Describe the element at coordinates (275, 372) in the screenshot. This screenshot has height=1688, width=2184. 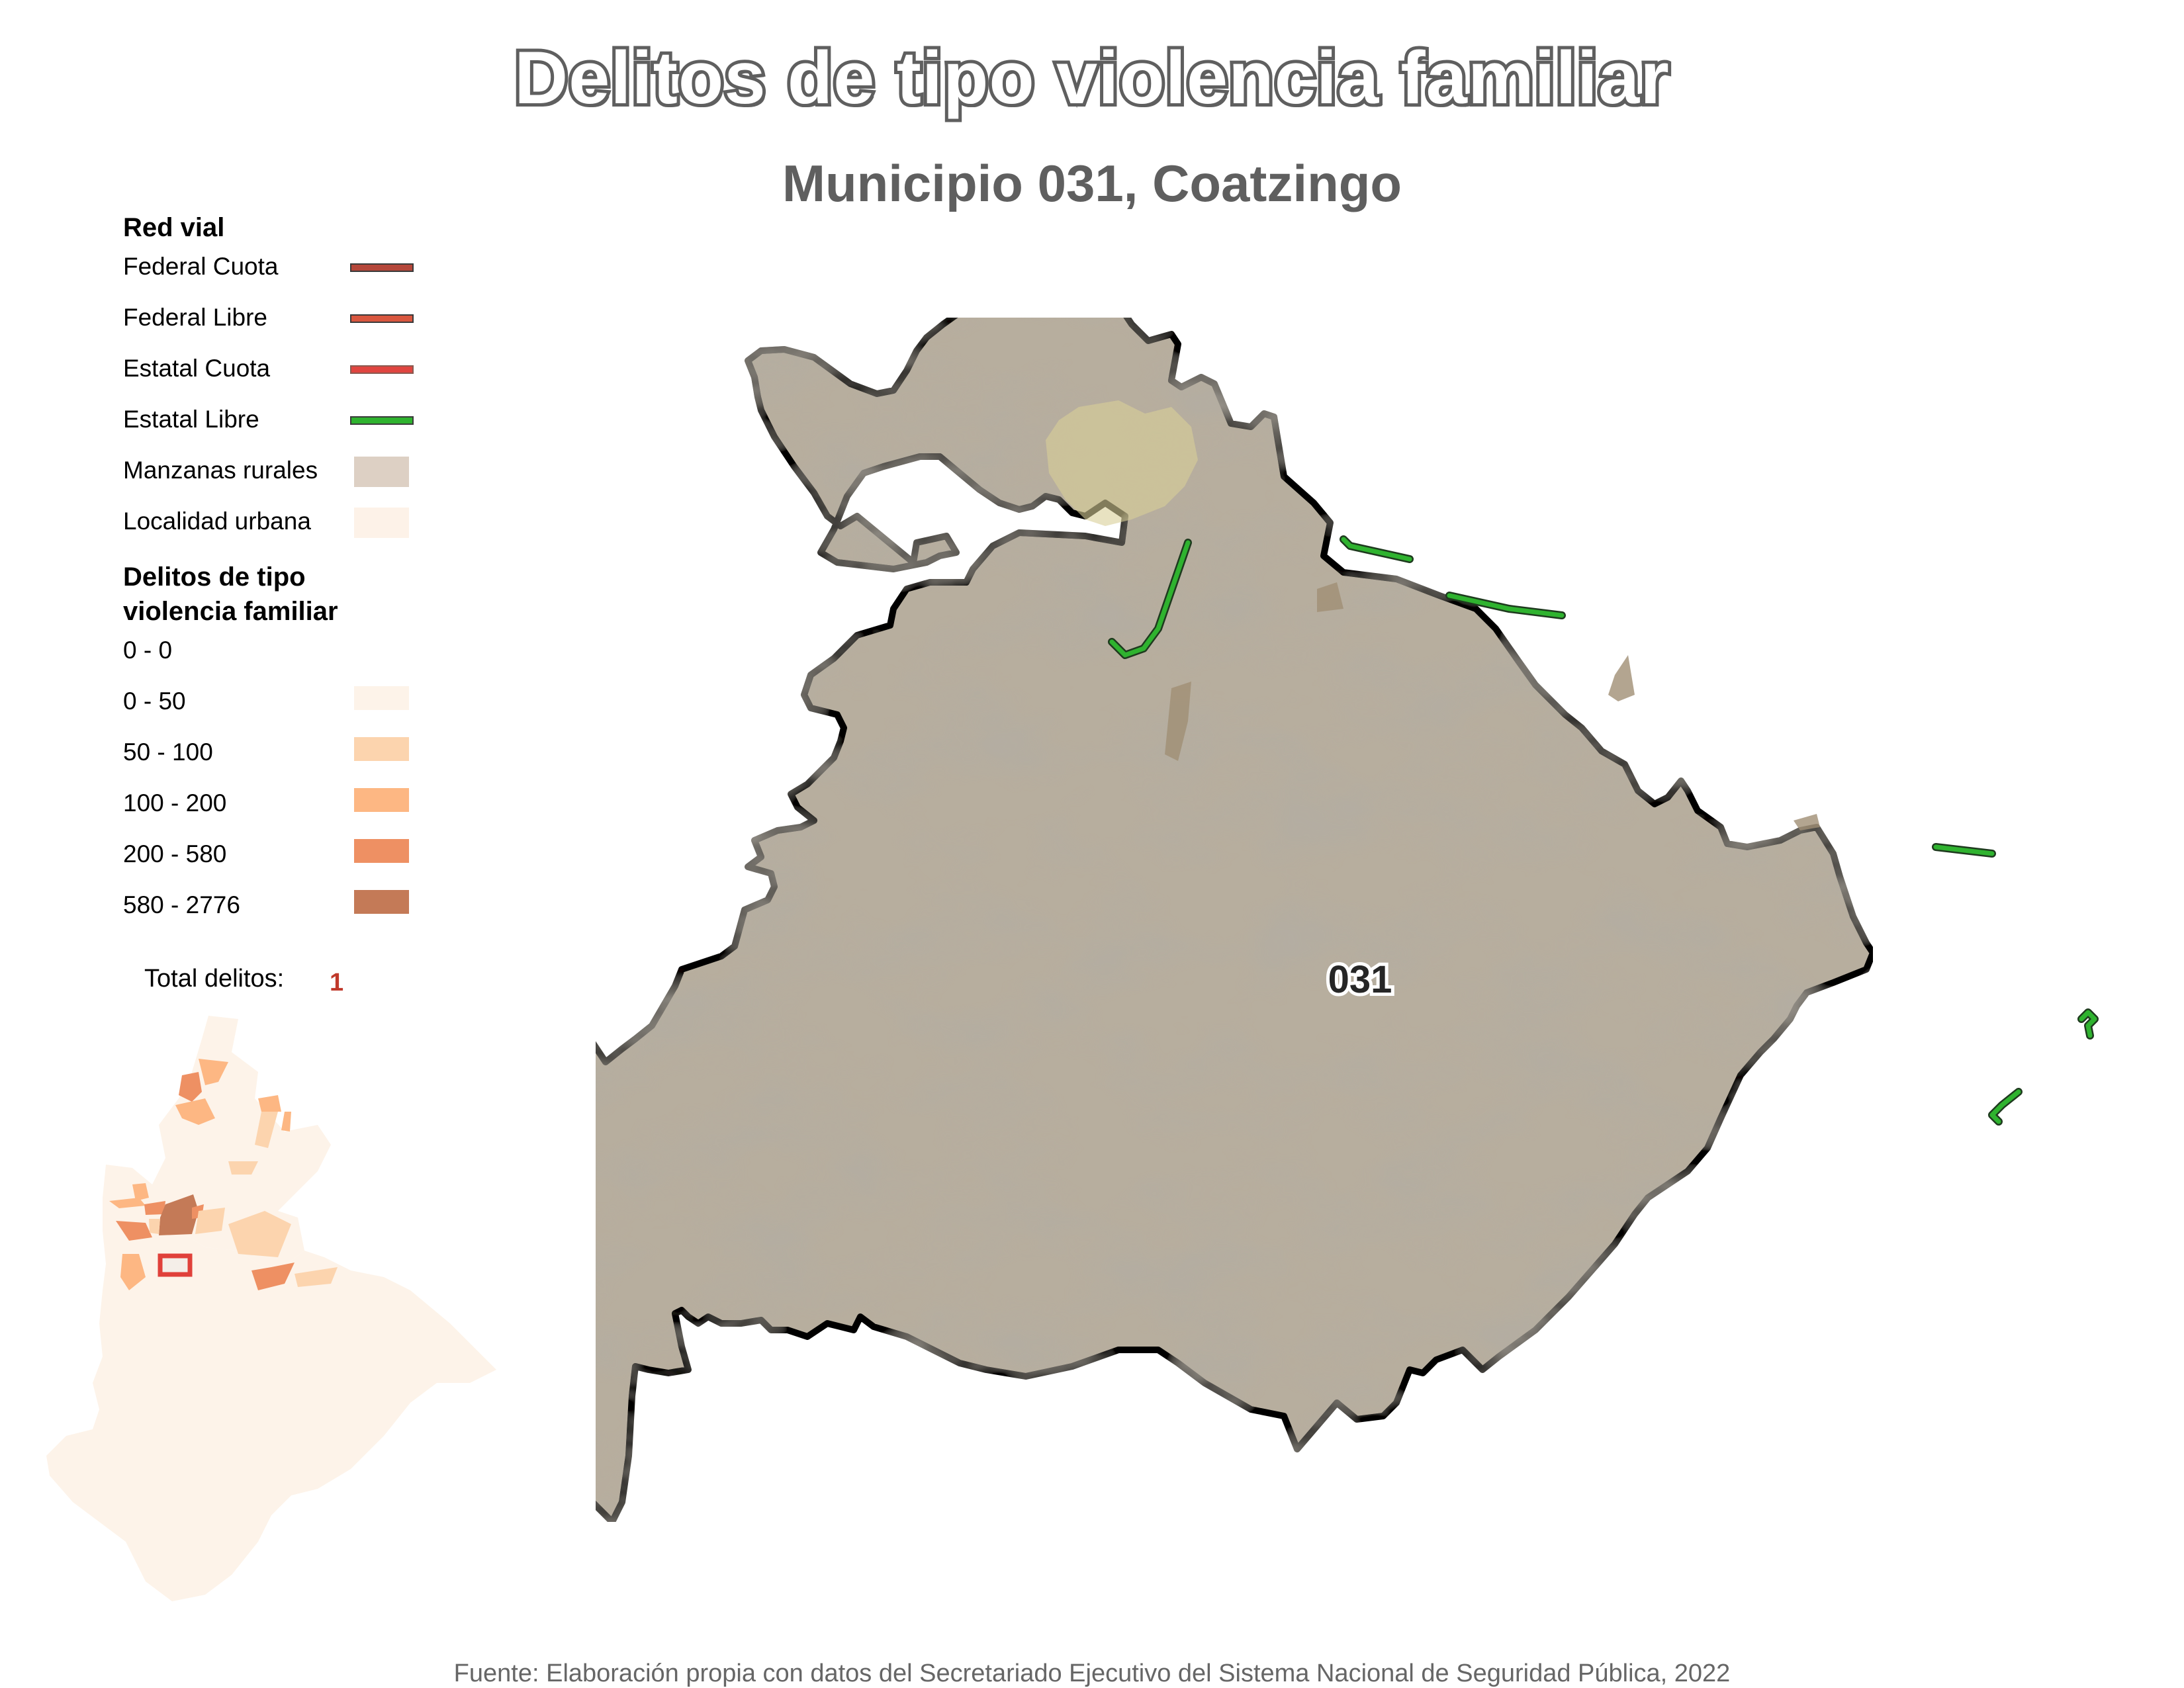
I see `legend-item-estatal-cuota: Estatal Cuota` at that location.